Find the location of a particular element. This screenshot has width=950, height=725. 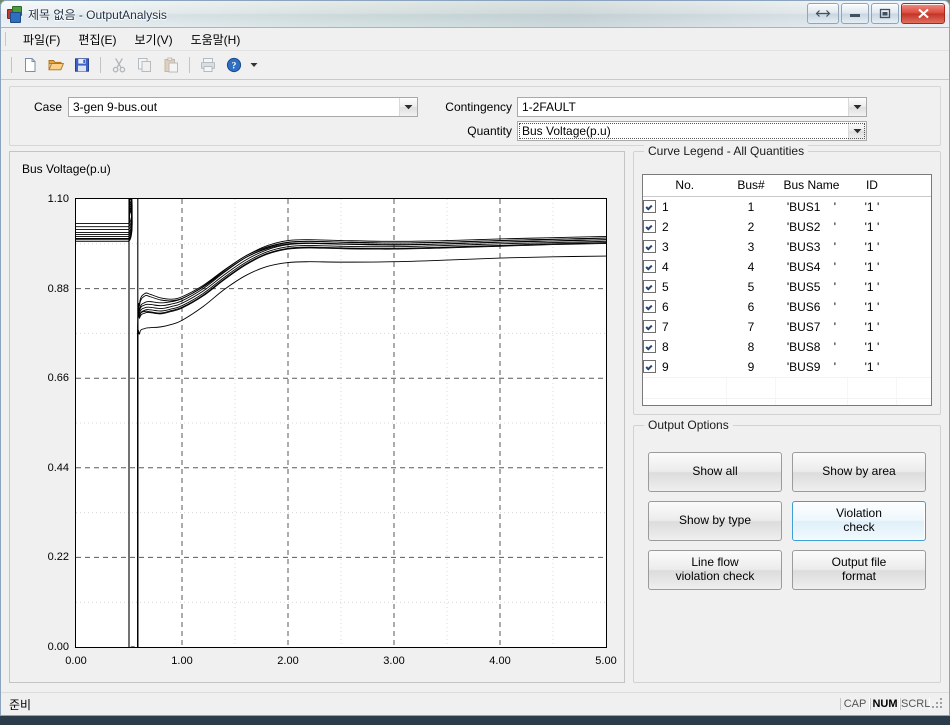

x-axis-tick-label: 2.00 is located at coordinates (288, 661).